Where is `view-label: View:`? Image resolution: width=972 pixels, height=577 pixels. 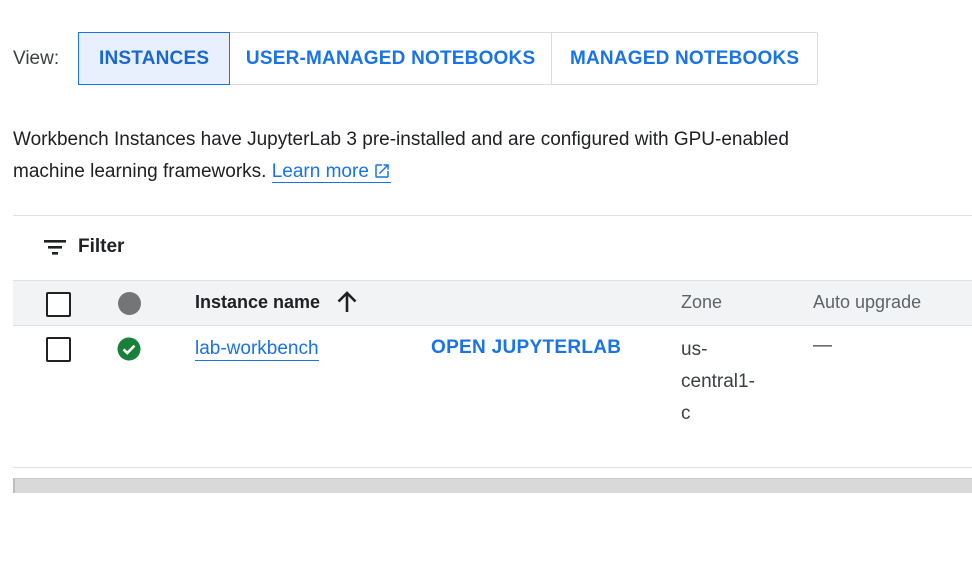 view-label: View: is located at coordinates (36, 58).